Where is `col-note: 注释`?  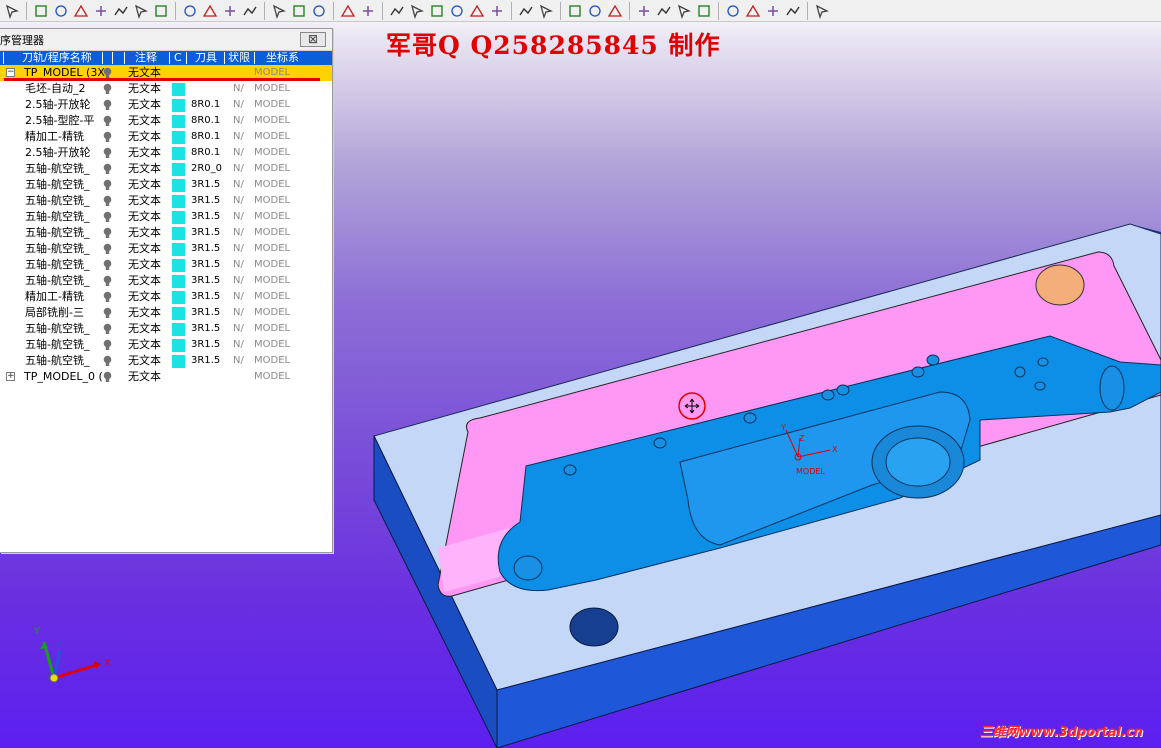 col-note: 注释 is located at coordinates (146, 58).